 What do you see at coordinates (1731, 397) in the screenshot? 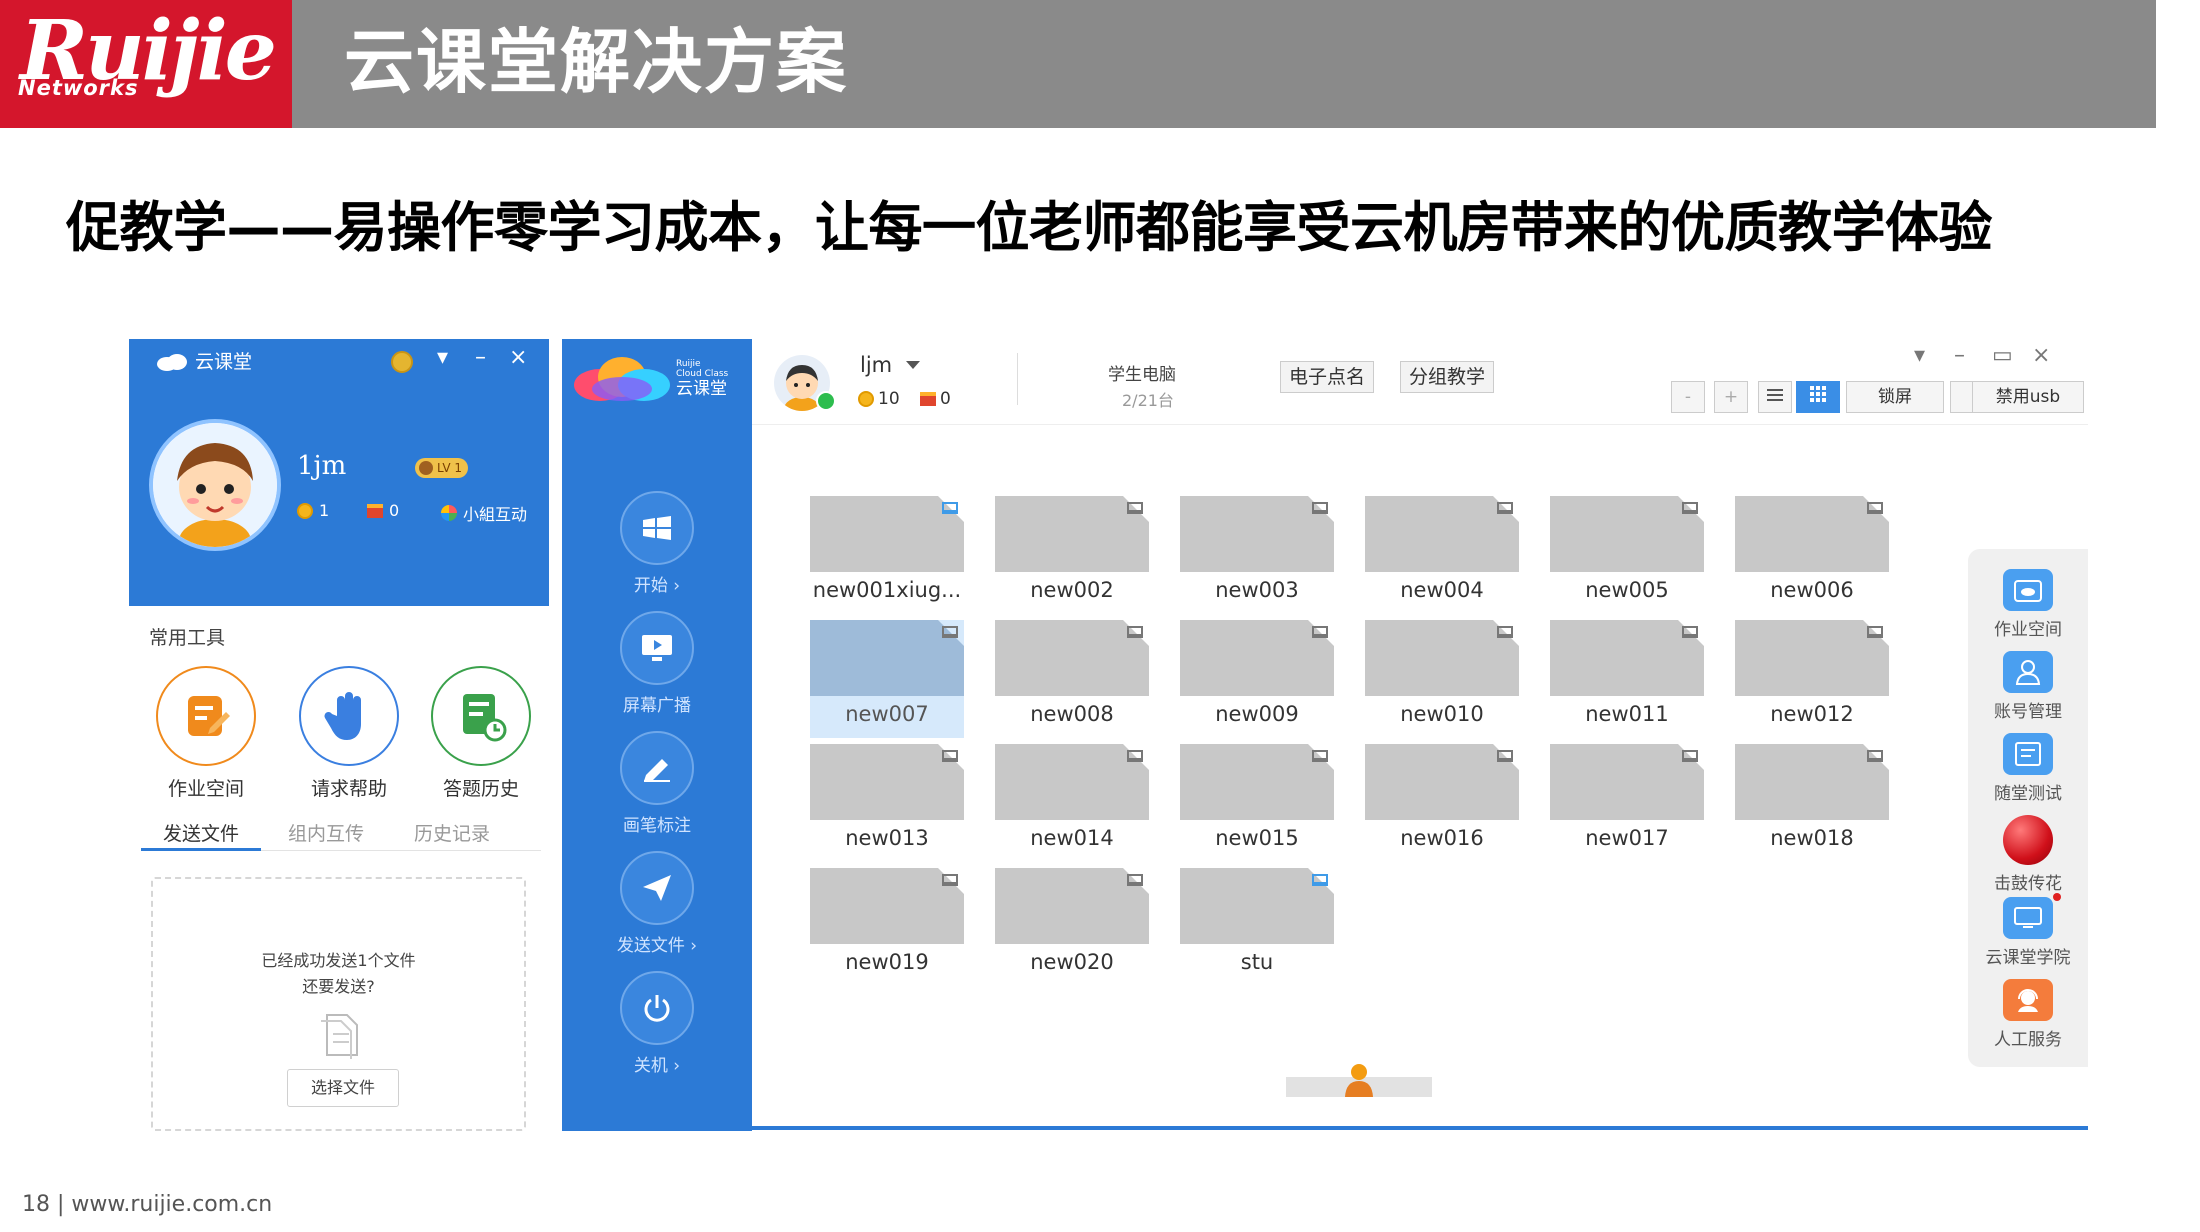
I see `zoom-in-button: +` at bounding box center [1731, 397].